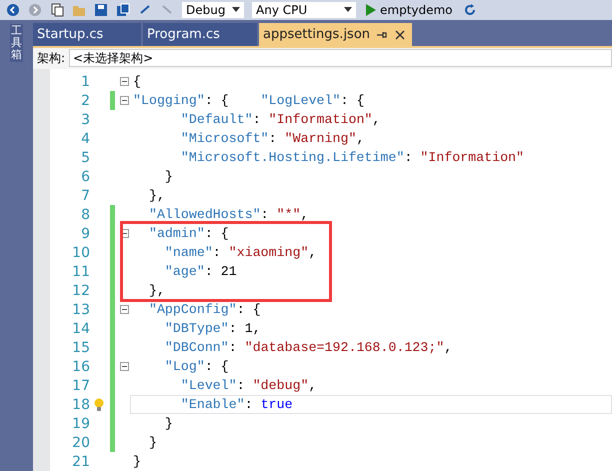  What do you see at coordinates (469, 10) in the screenshot?
I see `refresh-icon` at bounding box center [469, 10].